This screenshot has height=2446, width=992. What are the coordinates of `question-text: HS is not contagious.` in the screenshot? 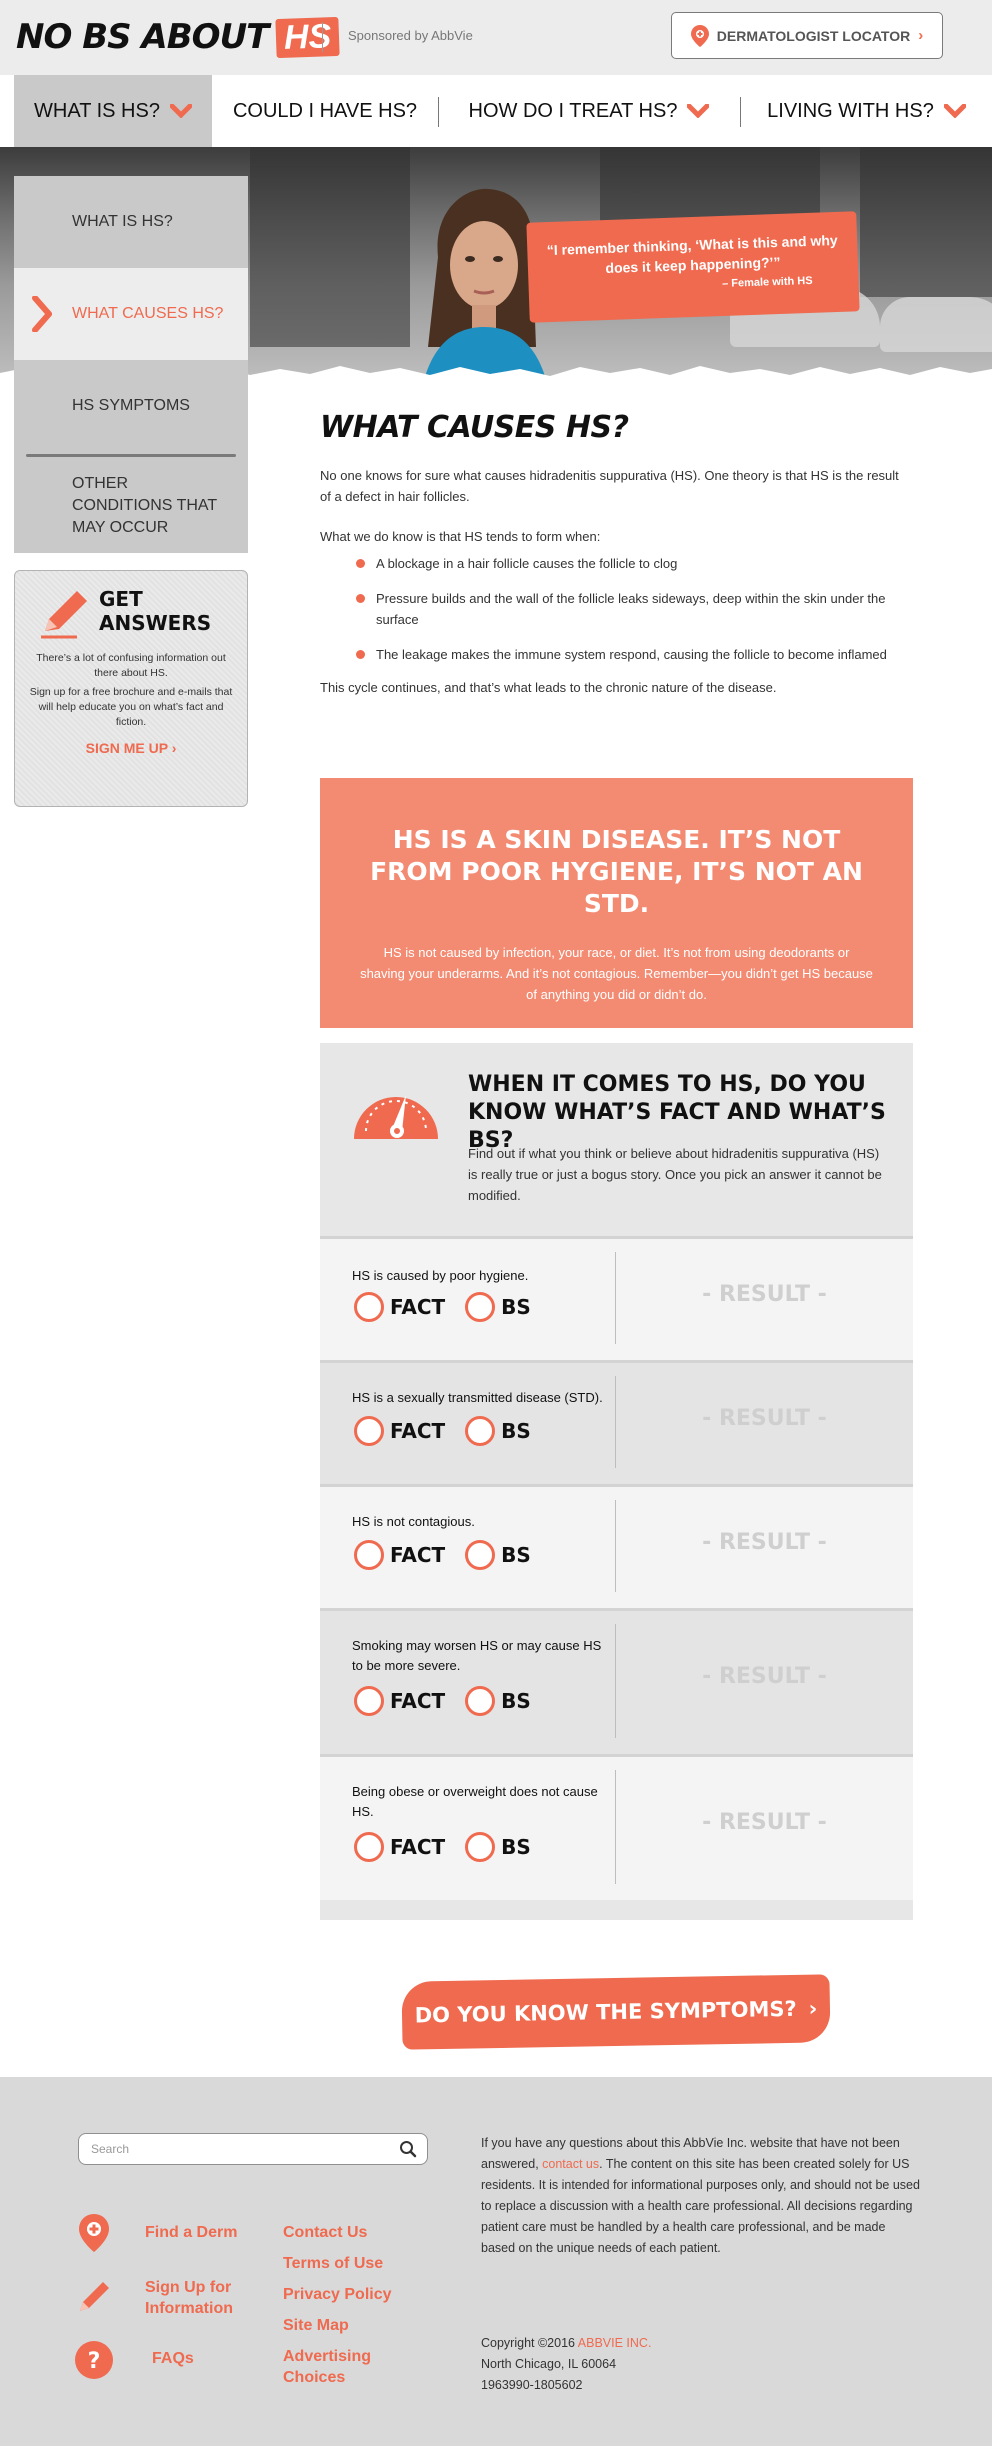 It's located at (413, 1521).